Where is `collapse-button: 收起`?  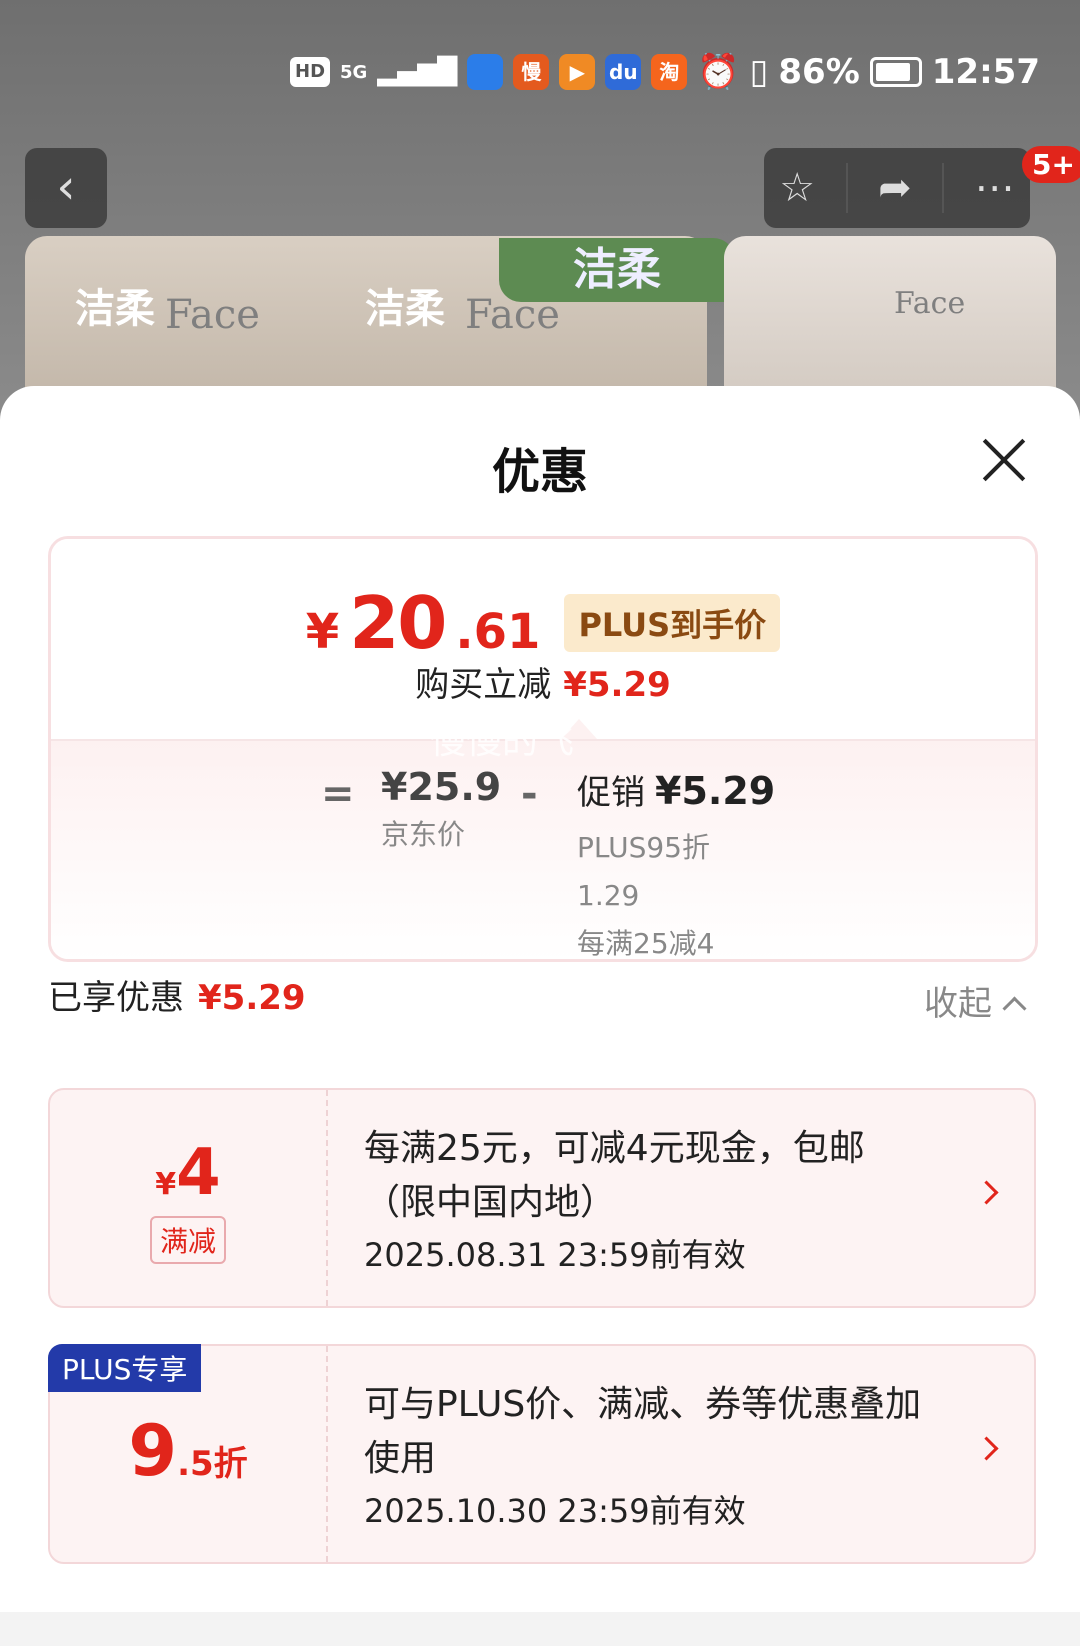
collapse-button: 收起 is located at coordinates (975, 1000).